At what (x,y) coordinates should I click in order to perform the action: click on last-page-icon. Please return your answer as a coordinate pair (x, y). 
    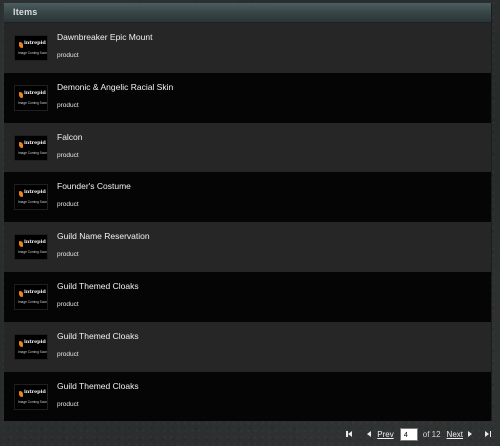
    Looking at the image, I should click on (488, 434).